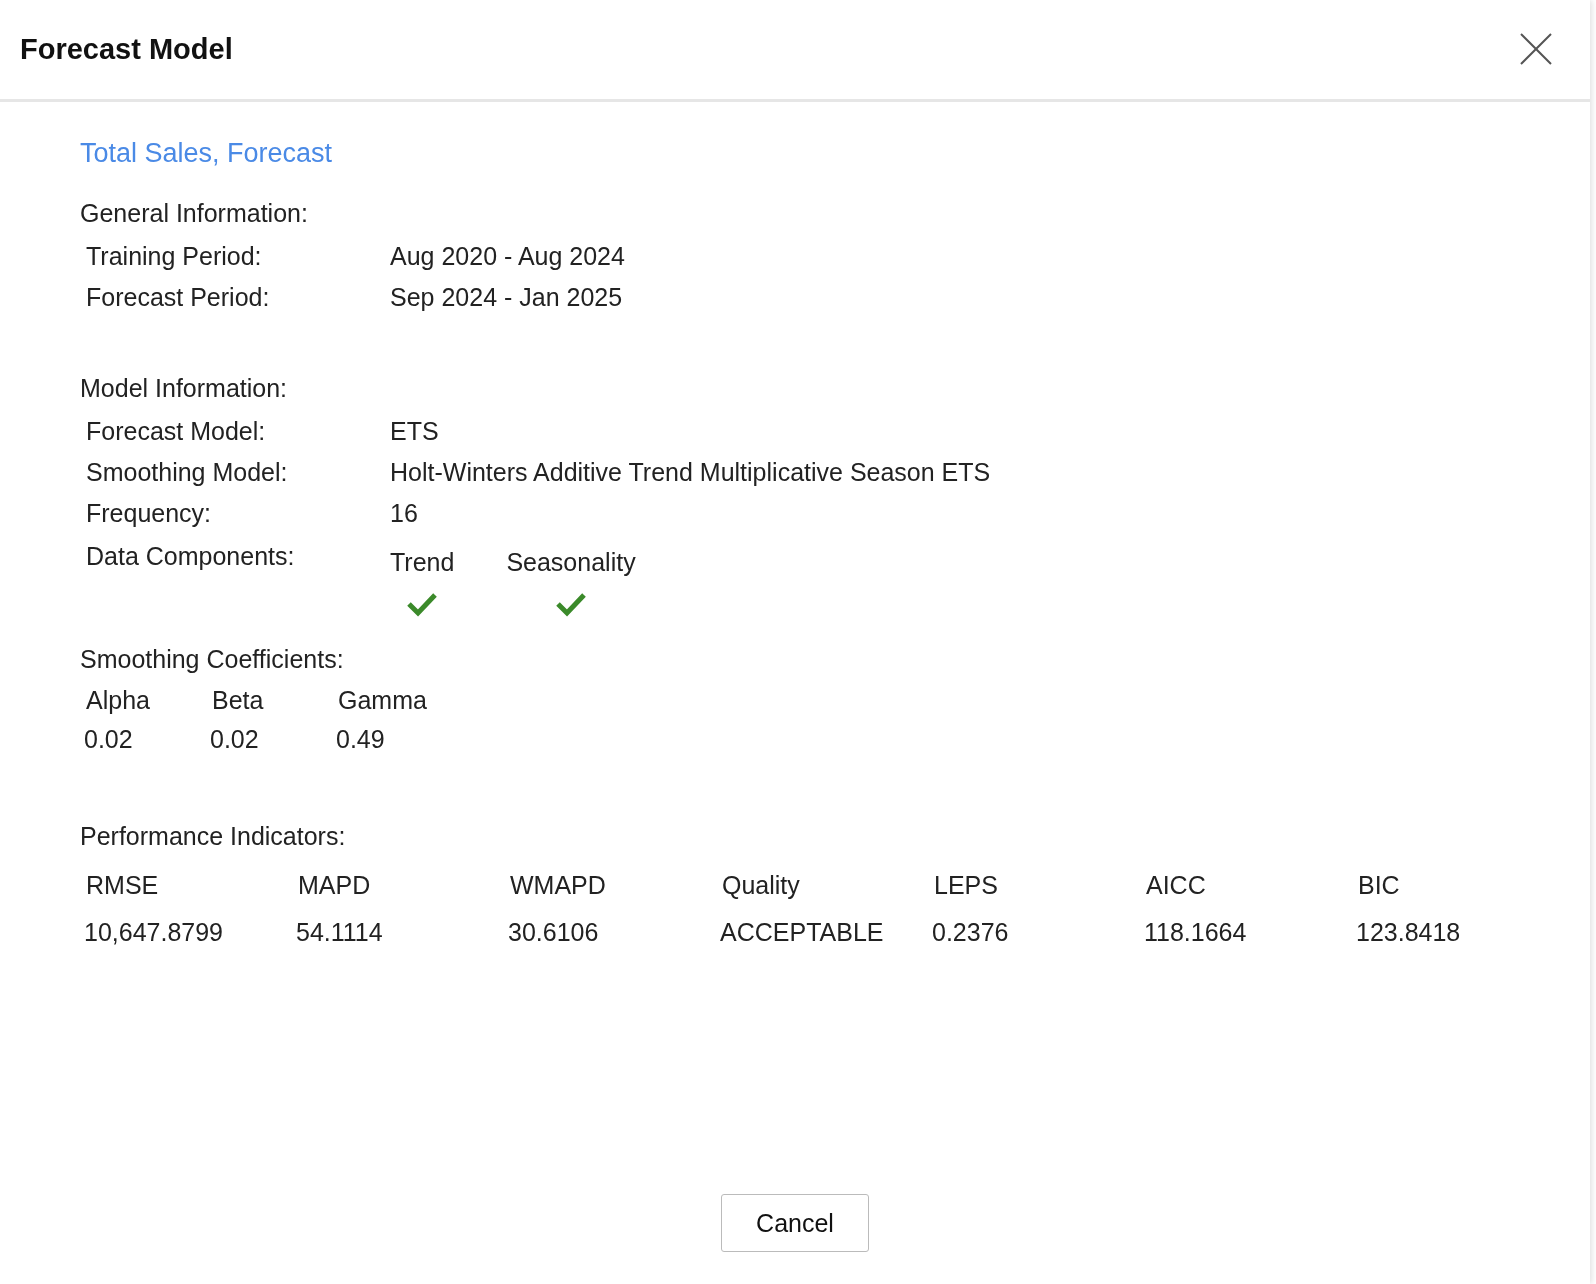 Image resolution: width=1596 pixels, height=1284 pixels. Describe the element at coordinates (1196, 932) in the screenshot. I see `metric-value: 118.1664` at that location.